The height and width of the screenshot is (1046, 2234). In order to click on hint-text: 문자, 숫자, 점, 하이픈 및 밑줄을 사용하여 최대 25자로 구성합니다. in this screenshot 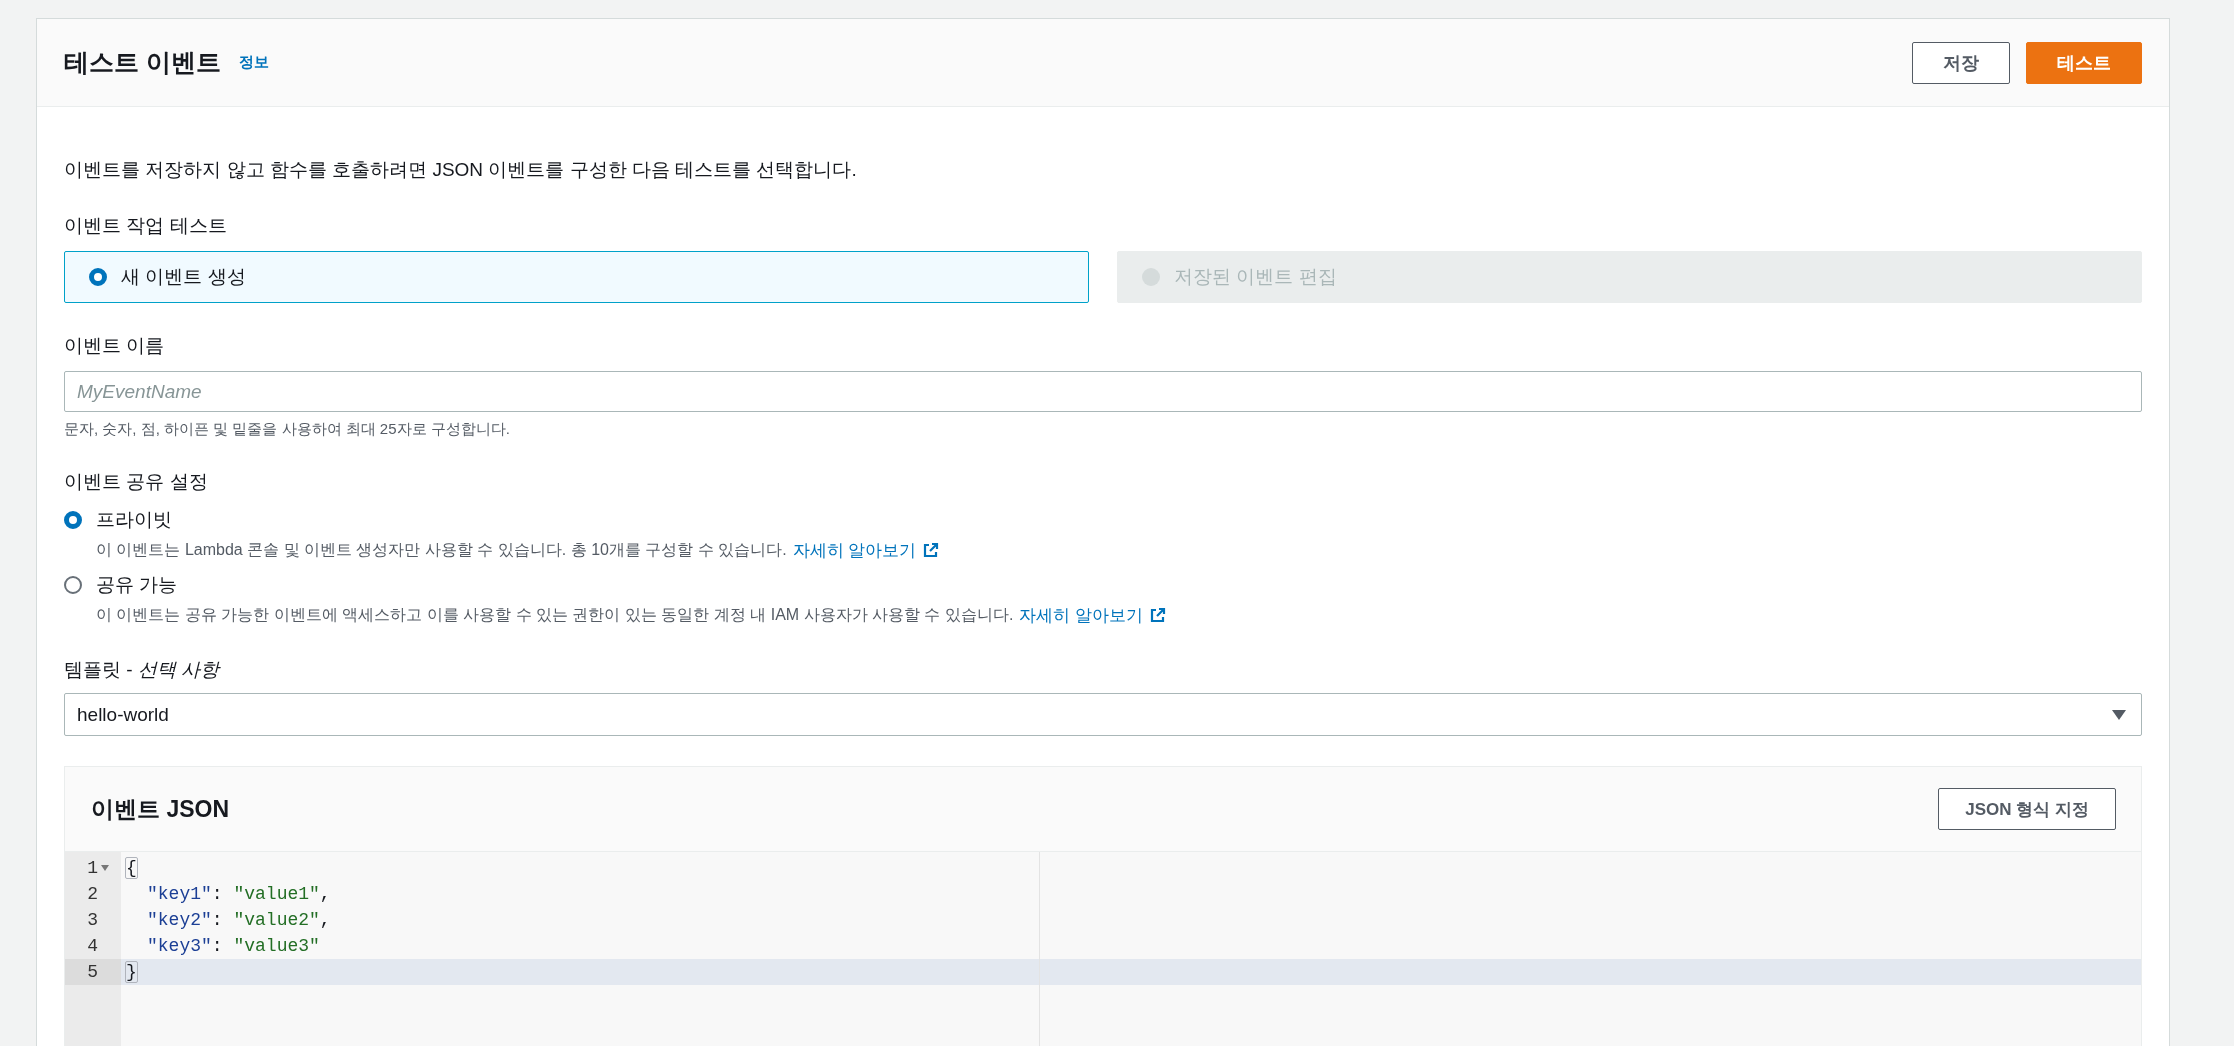, I will do `click(287, 429)`.